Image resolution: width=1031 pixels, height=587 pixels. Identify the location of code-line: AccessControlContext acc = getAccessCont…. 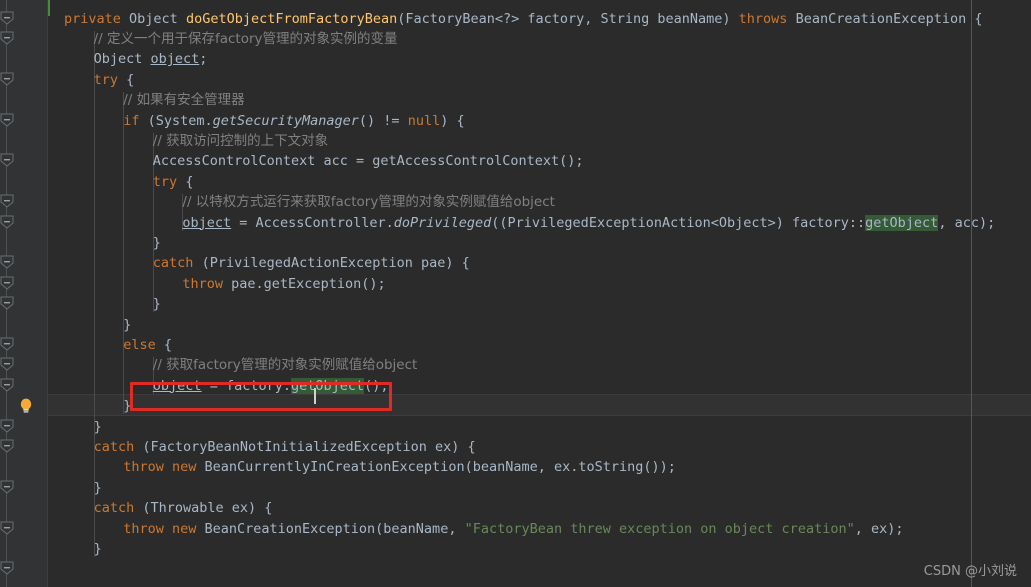
(368, 161).